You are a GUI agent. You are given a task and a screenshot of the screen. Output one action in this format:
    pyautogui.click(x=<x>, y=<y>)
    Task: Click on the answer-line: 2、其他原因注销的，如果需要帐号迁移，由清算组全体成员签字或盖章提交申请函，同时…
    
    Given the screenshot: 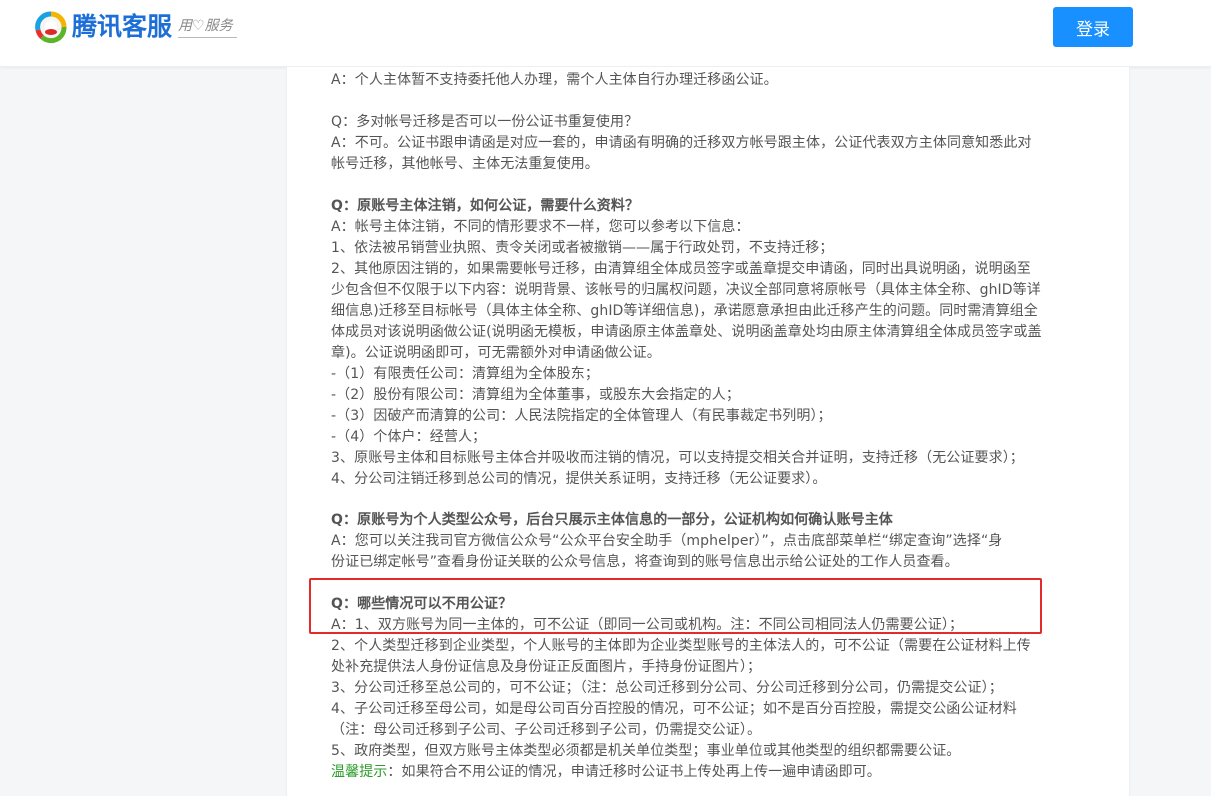 What is the action you would take?
    pyautogui.click(x=681, y=269)
    